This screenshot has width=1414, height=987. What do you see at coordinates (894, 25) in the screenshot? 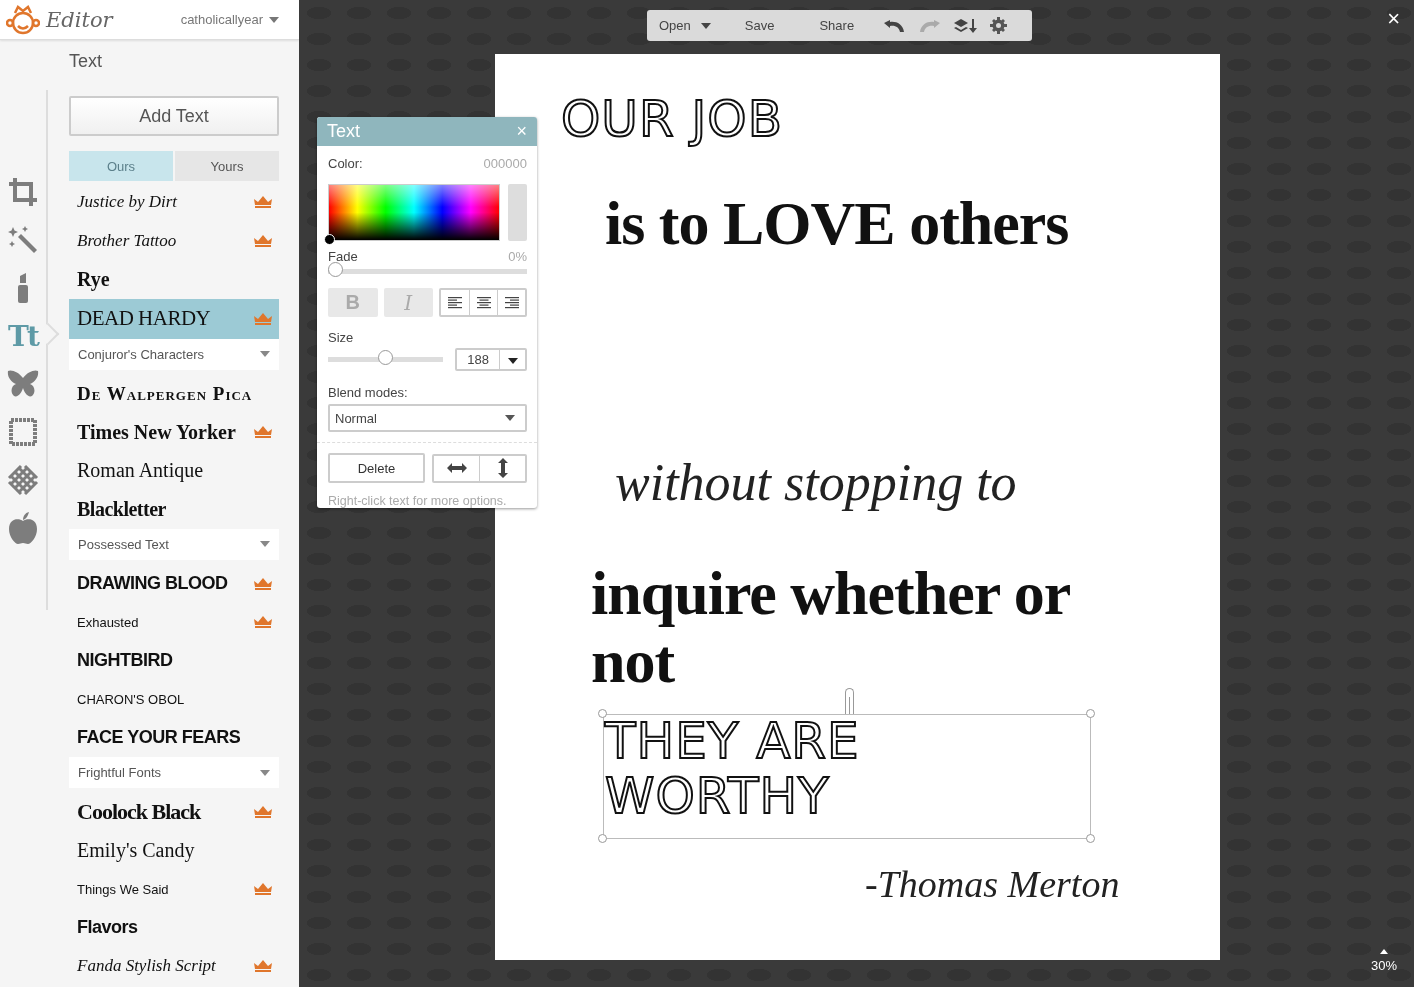
I see `undo-icon` at bounding box center [894, 25].